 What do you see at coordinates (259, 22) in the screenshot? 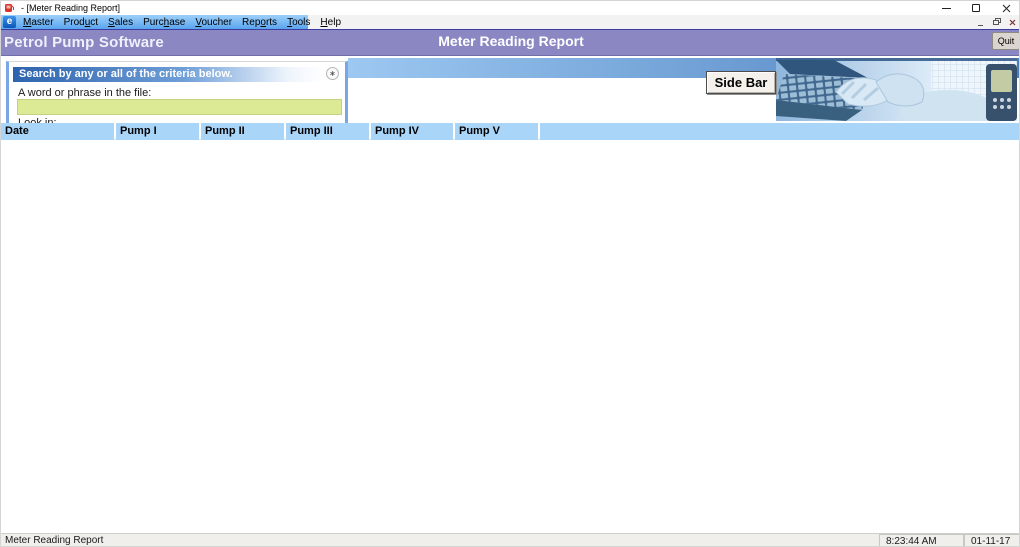
I see `menu-item-reports: Reports` at bounding box center [259, 22].